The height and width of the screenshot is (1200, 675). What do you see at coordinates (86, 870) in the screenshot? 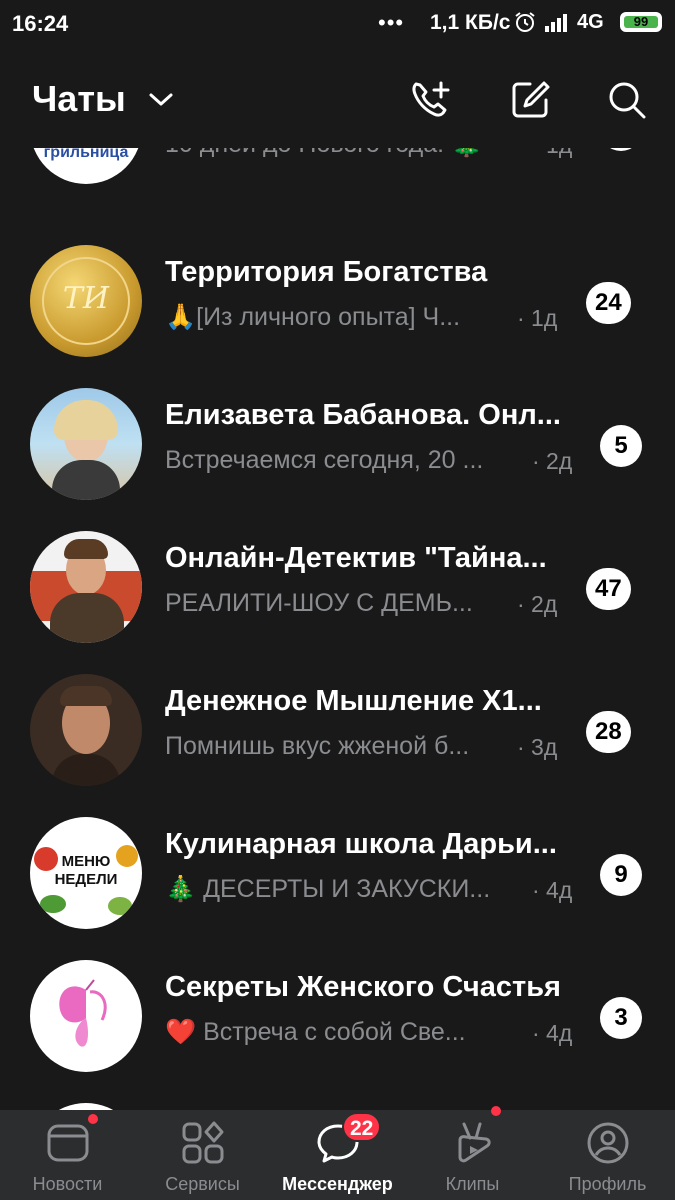
I see `avatar-text: МЕНЮ НЕДЕЛИ` at bounding box center [86, 870].